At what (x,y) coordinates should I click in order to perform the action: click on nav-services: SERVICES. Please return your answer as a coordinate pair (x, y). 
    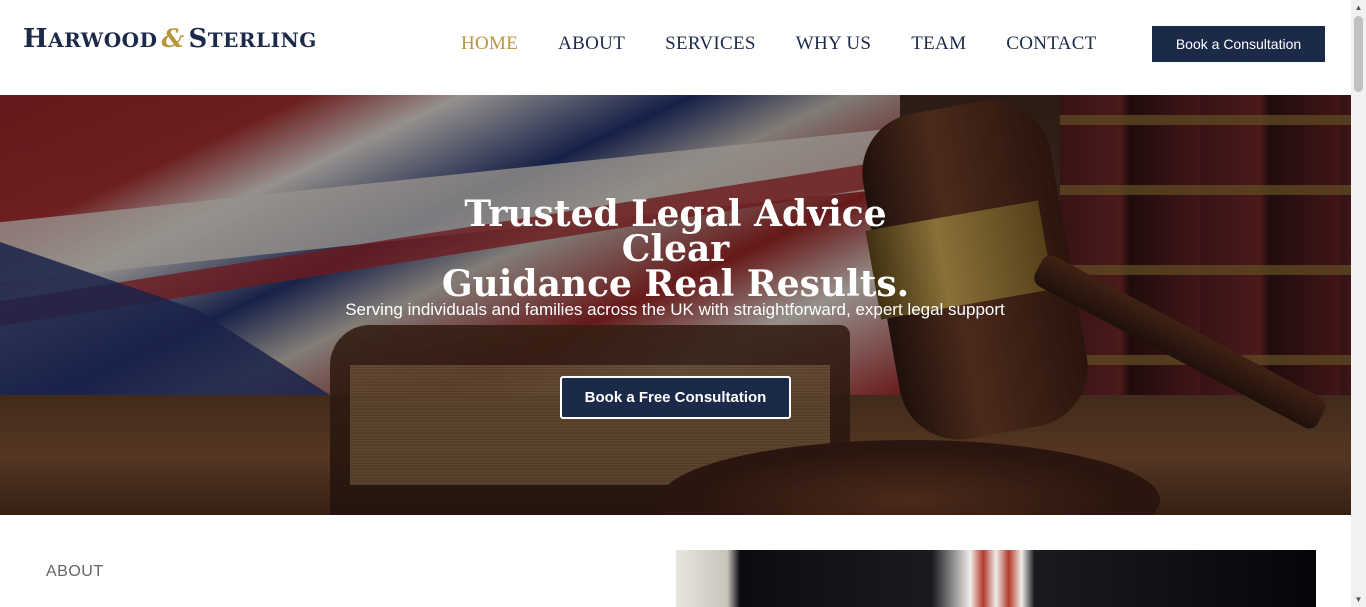
    Looking at the image, I should click on (710, 44).